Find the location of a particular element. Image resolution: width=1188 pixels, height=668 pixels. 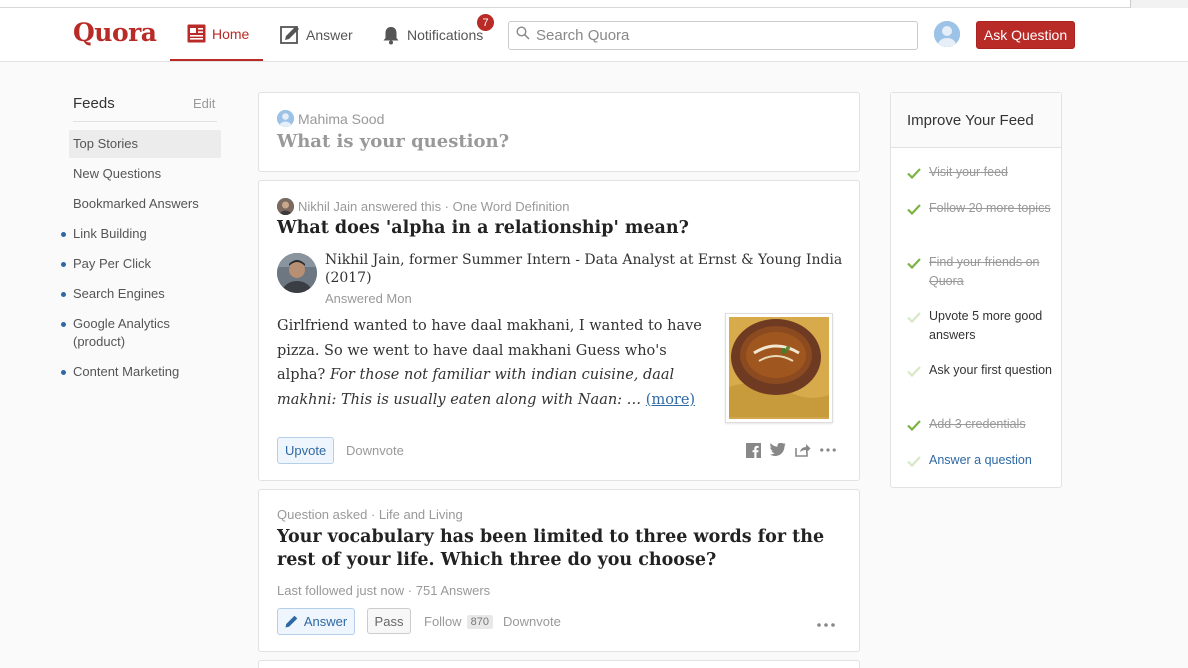

answer-button: Answer is located at coordinates (316, 621).